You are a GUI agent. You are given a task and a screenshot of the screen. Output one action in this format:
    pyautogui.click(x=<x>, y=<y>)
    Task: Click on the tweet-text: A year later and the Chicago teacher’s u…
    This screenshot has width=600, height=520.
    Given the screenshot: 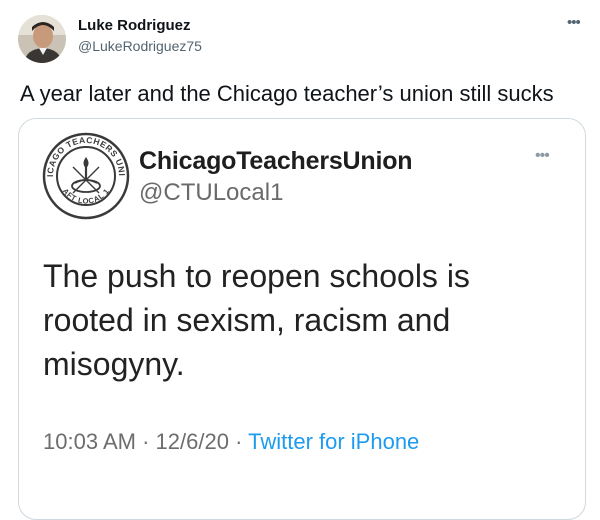 What is the action you would take?
    pyautogui.click(x=287, y=93)
    